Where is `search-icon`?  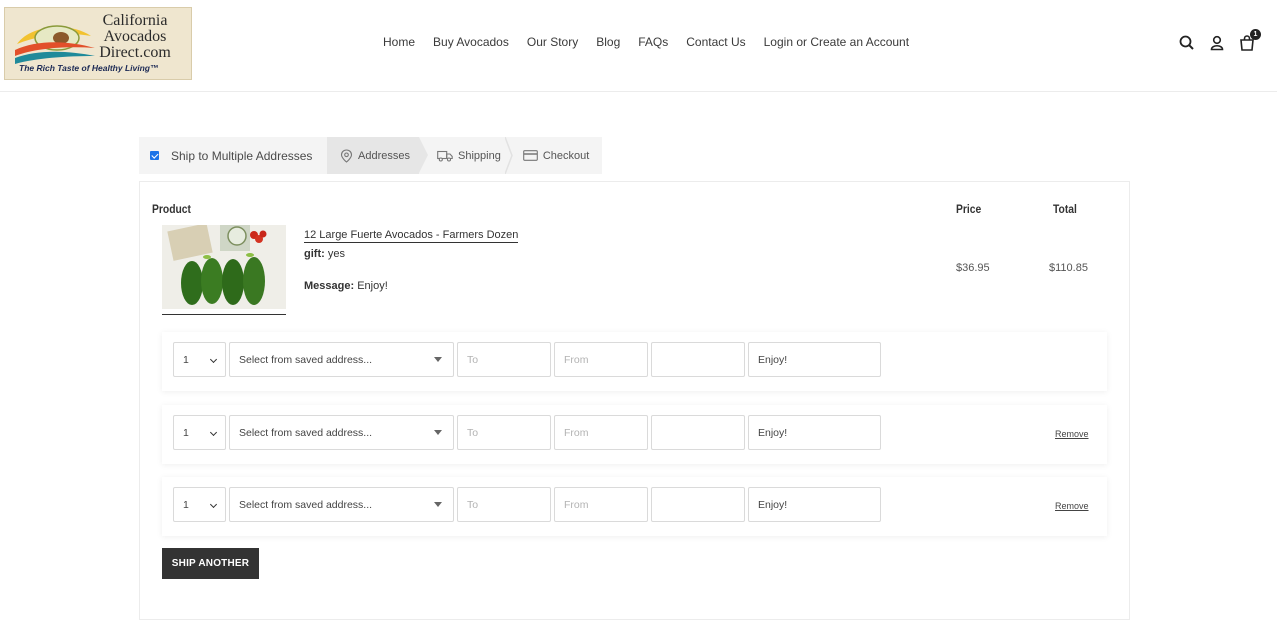
search-icon is located at coordinates (1187, 43).